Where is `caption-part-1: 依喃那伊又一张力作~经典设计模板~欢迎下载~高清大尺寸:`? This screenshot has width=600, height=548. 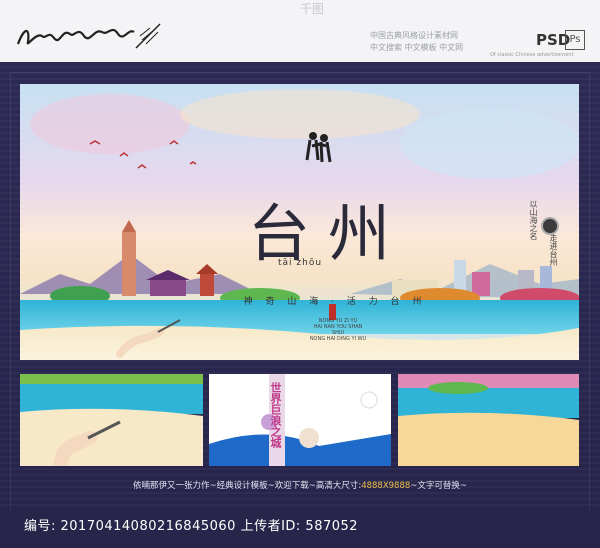
caption-part-1: 依喃那伊又一张力作~经典设计模板~欢迎下载~高清大尺寸: is located at coordinates (247, 486).